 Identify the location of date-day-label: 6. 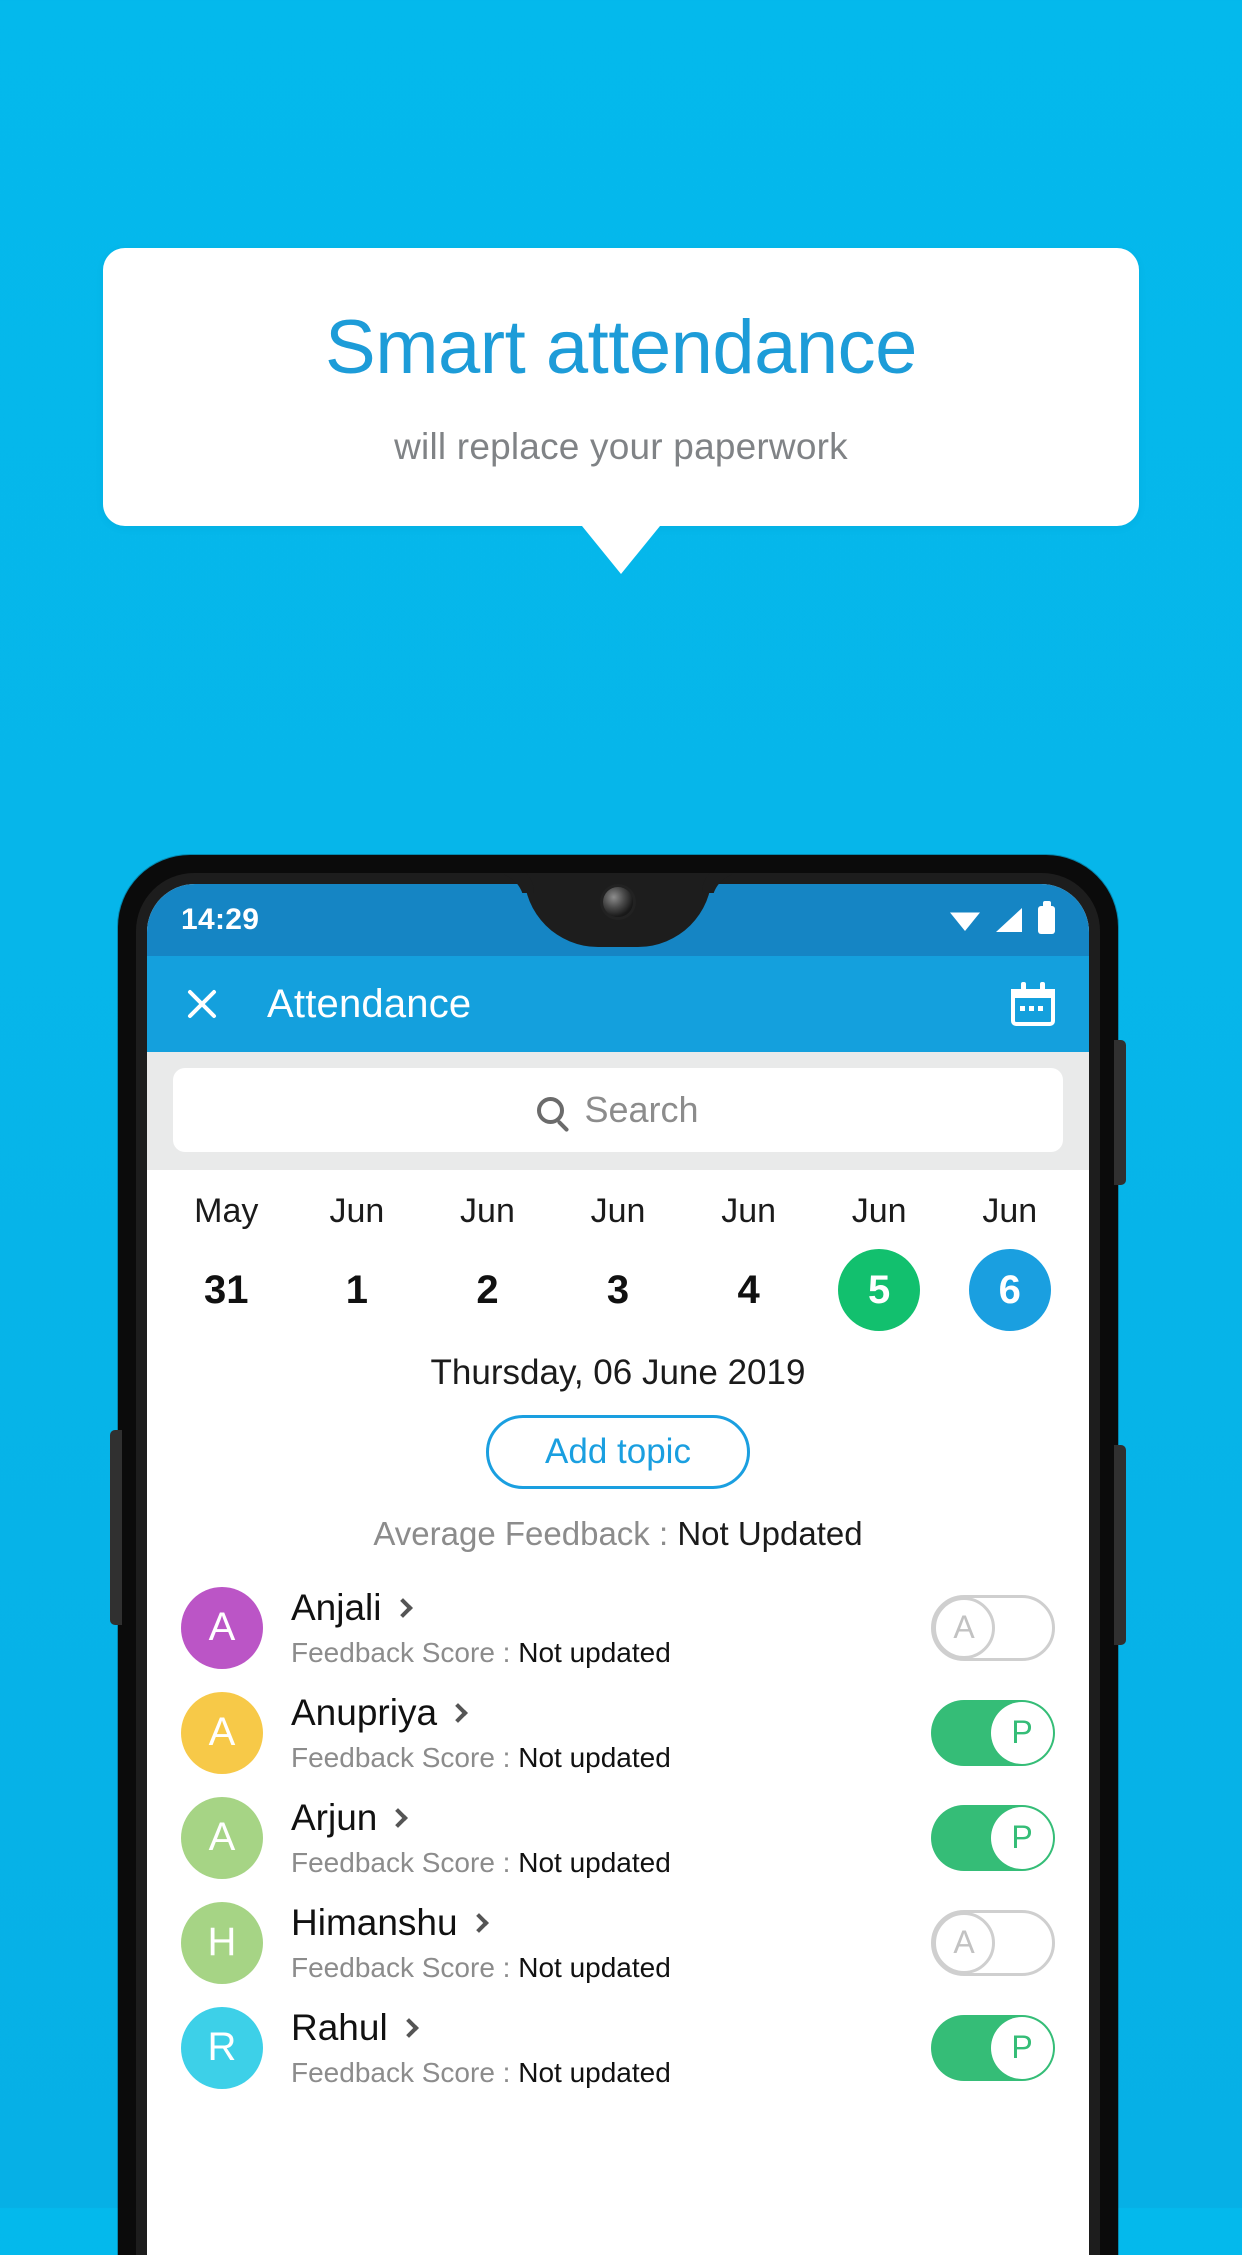
(1009, 1290).